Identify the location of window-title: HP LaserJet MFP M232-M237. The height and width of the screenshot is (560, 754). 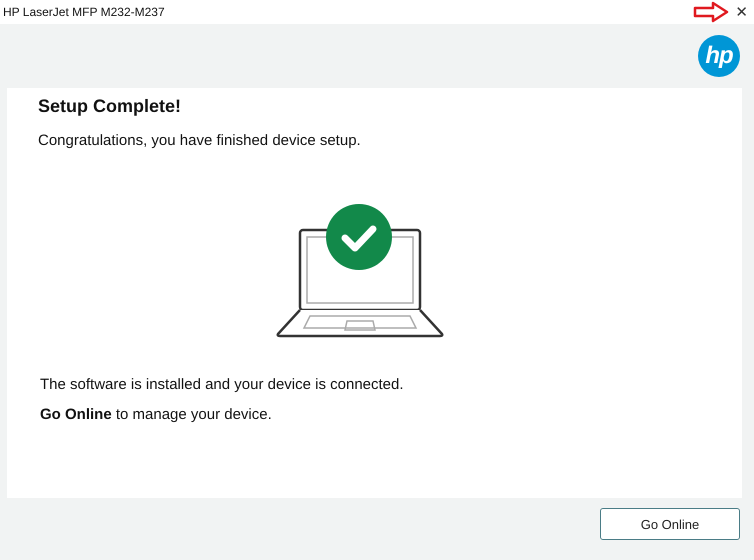
(84, 12).